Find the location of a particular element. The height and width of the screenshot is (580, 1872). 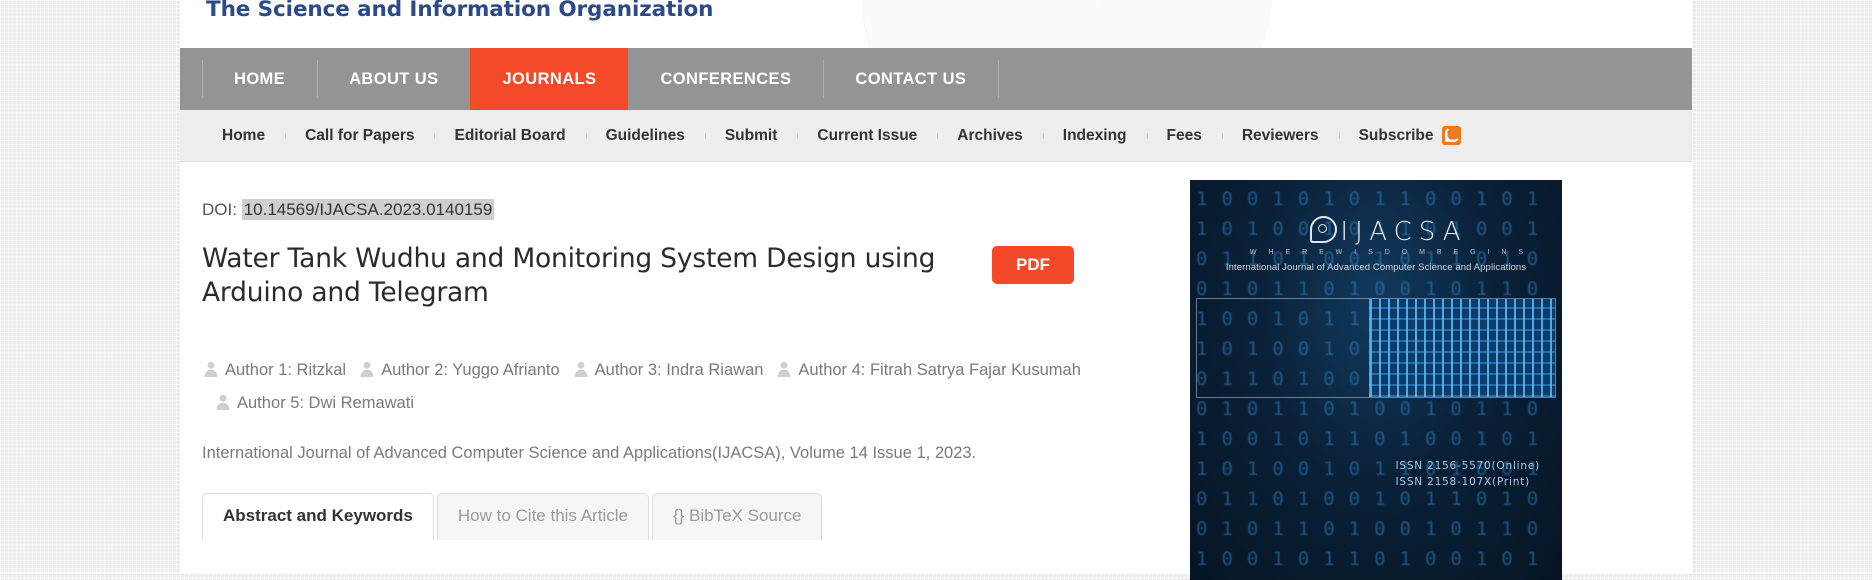

cover-logo-label: IJACSA is located at coordinates (1404, 232).